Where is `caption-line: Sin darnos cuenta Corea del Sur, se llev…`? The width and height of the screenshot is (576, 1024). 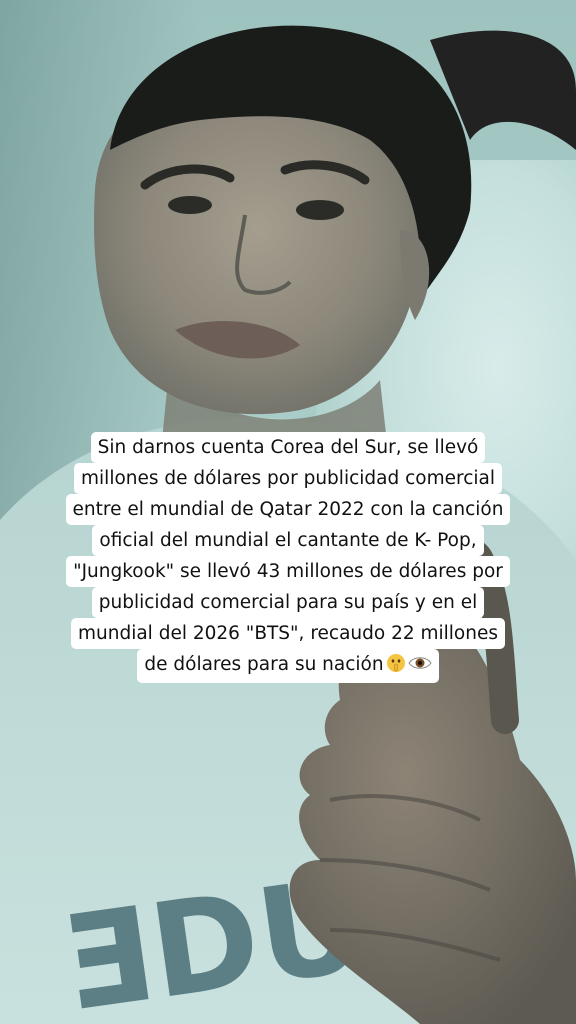 caption-line: Sin darnos cuenta Corea del Sur, se llev… is located at coordinates (288, 447).